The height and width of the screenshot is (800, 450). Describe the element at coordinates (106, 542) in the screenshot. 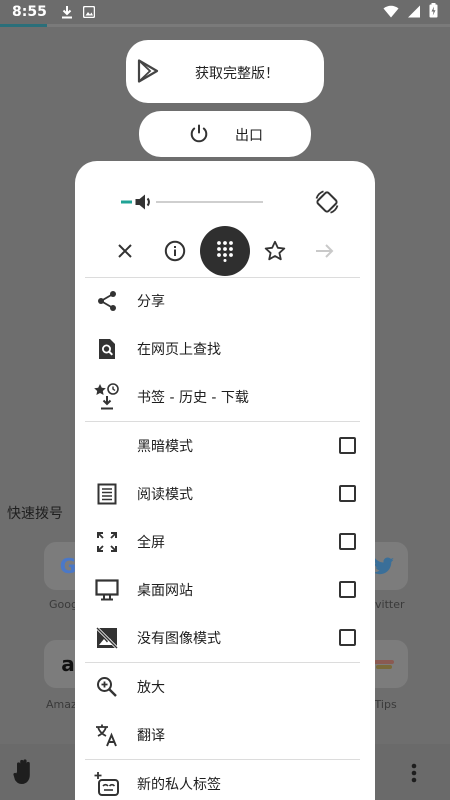

I see `fullscreen-icon` at that location.